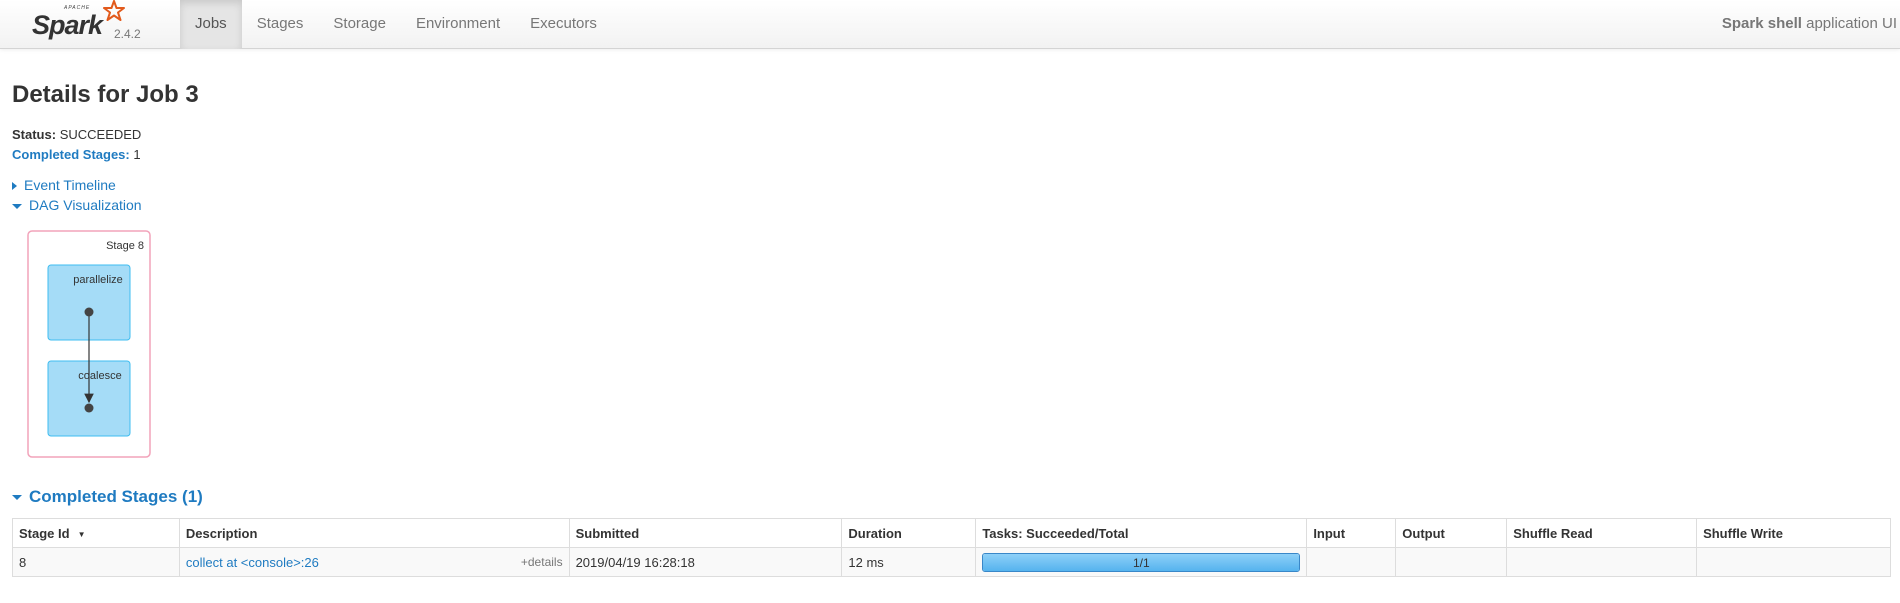 The height and width of the screenshot is (603, 1900). I want to click on spark-logo: APACHE Spark 2.4.2, so click(90, 23).